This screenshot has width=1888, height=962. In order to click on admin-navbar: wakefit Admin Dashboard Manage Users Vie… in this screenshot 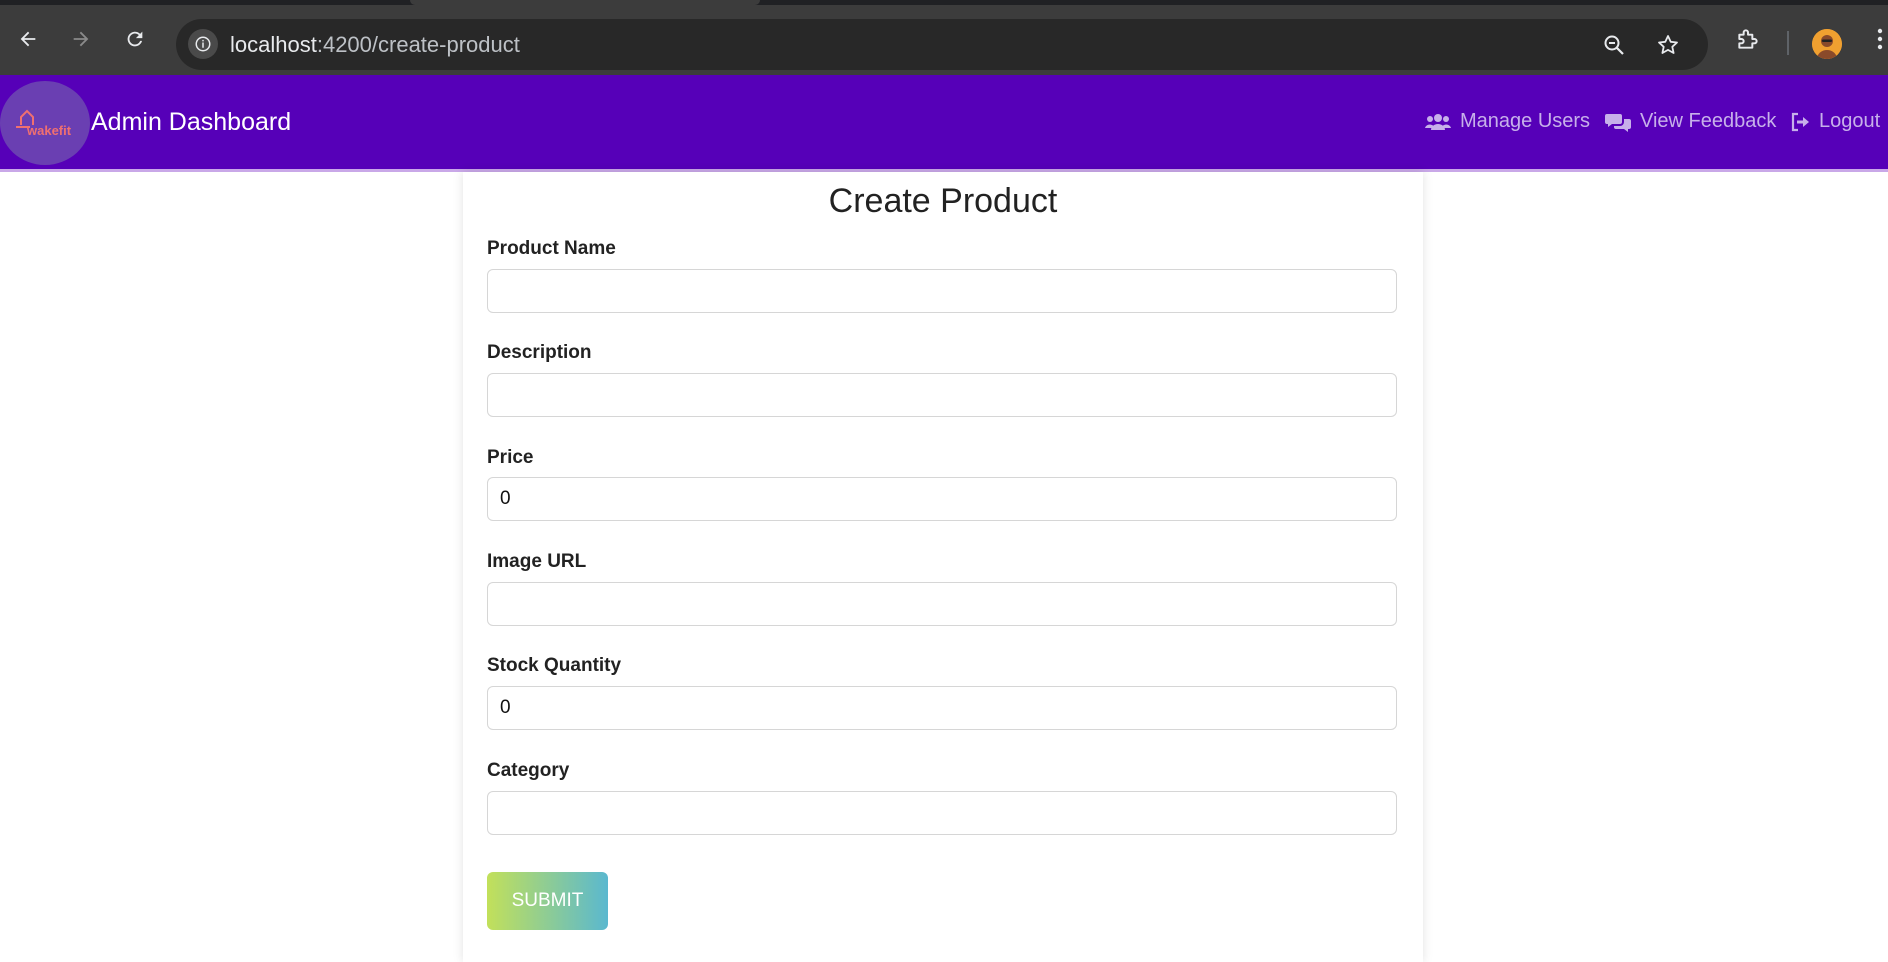, I will do `click(944, 123)`.